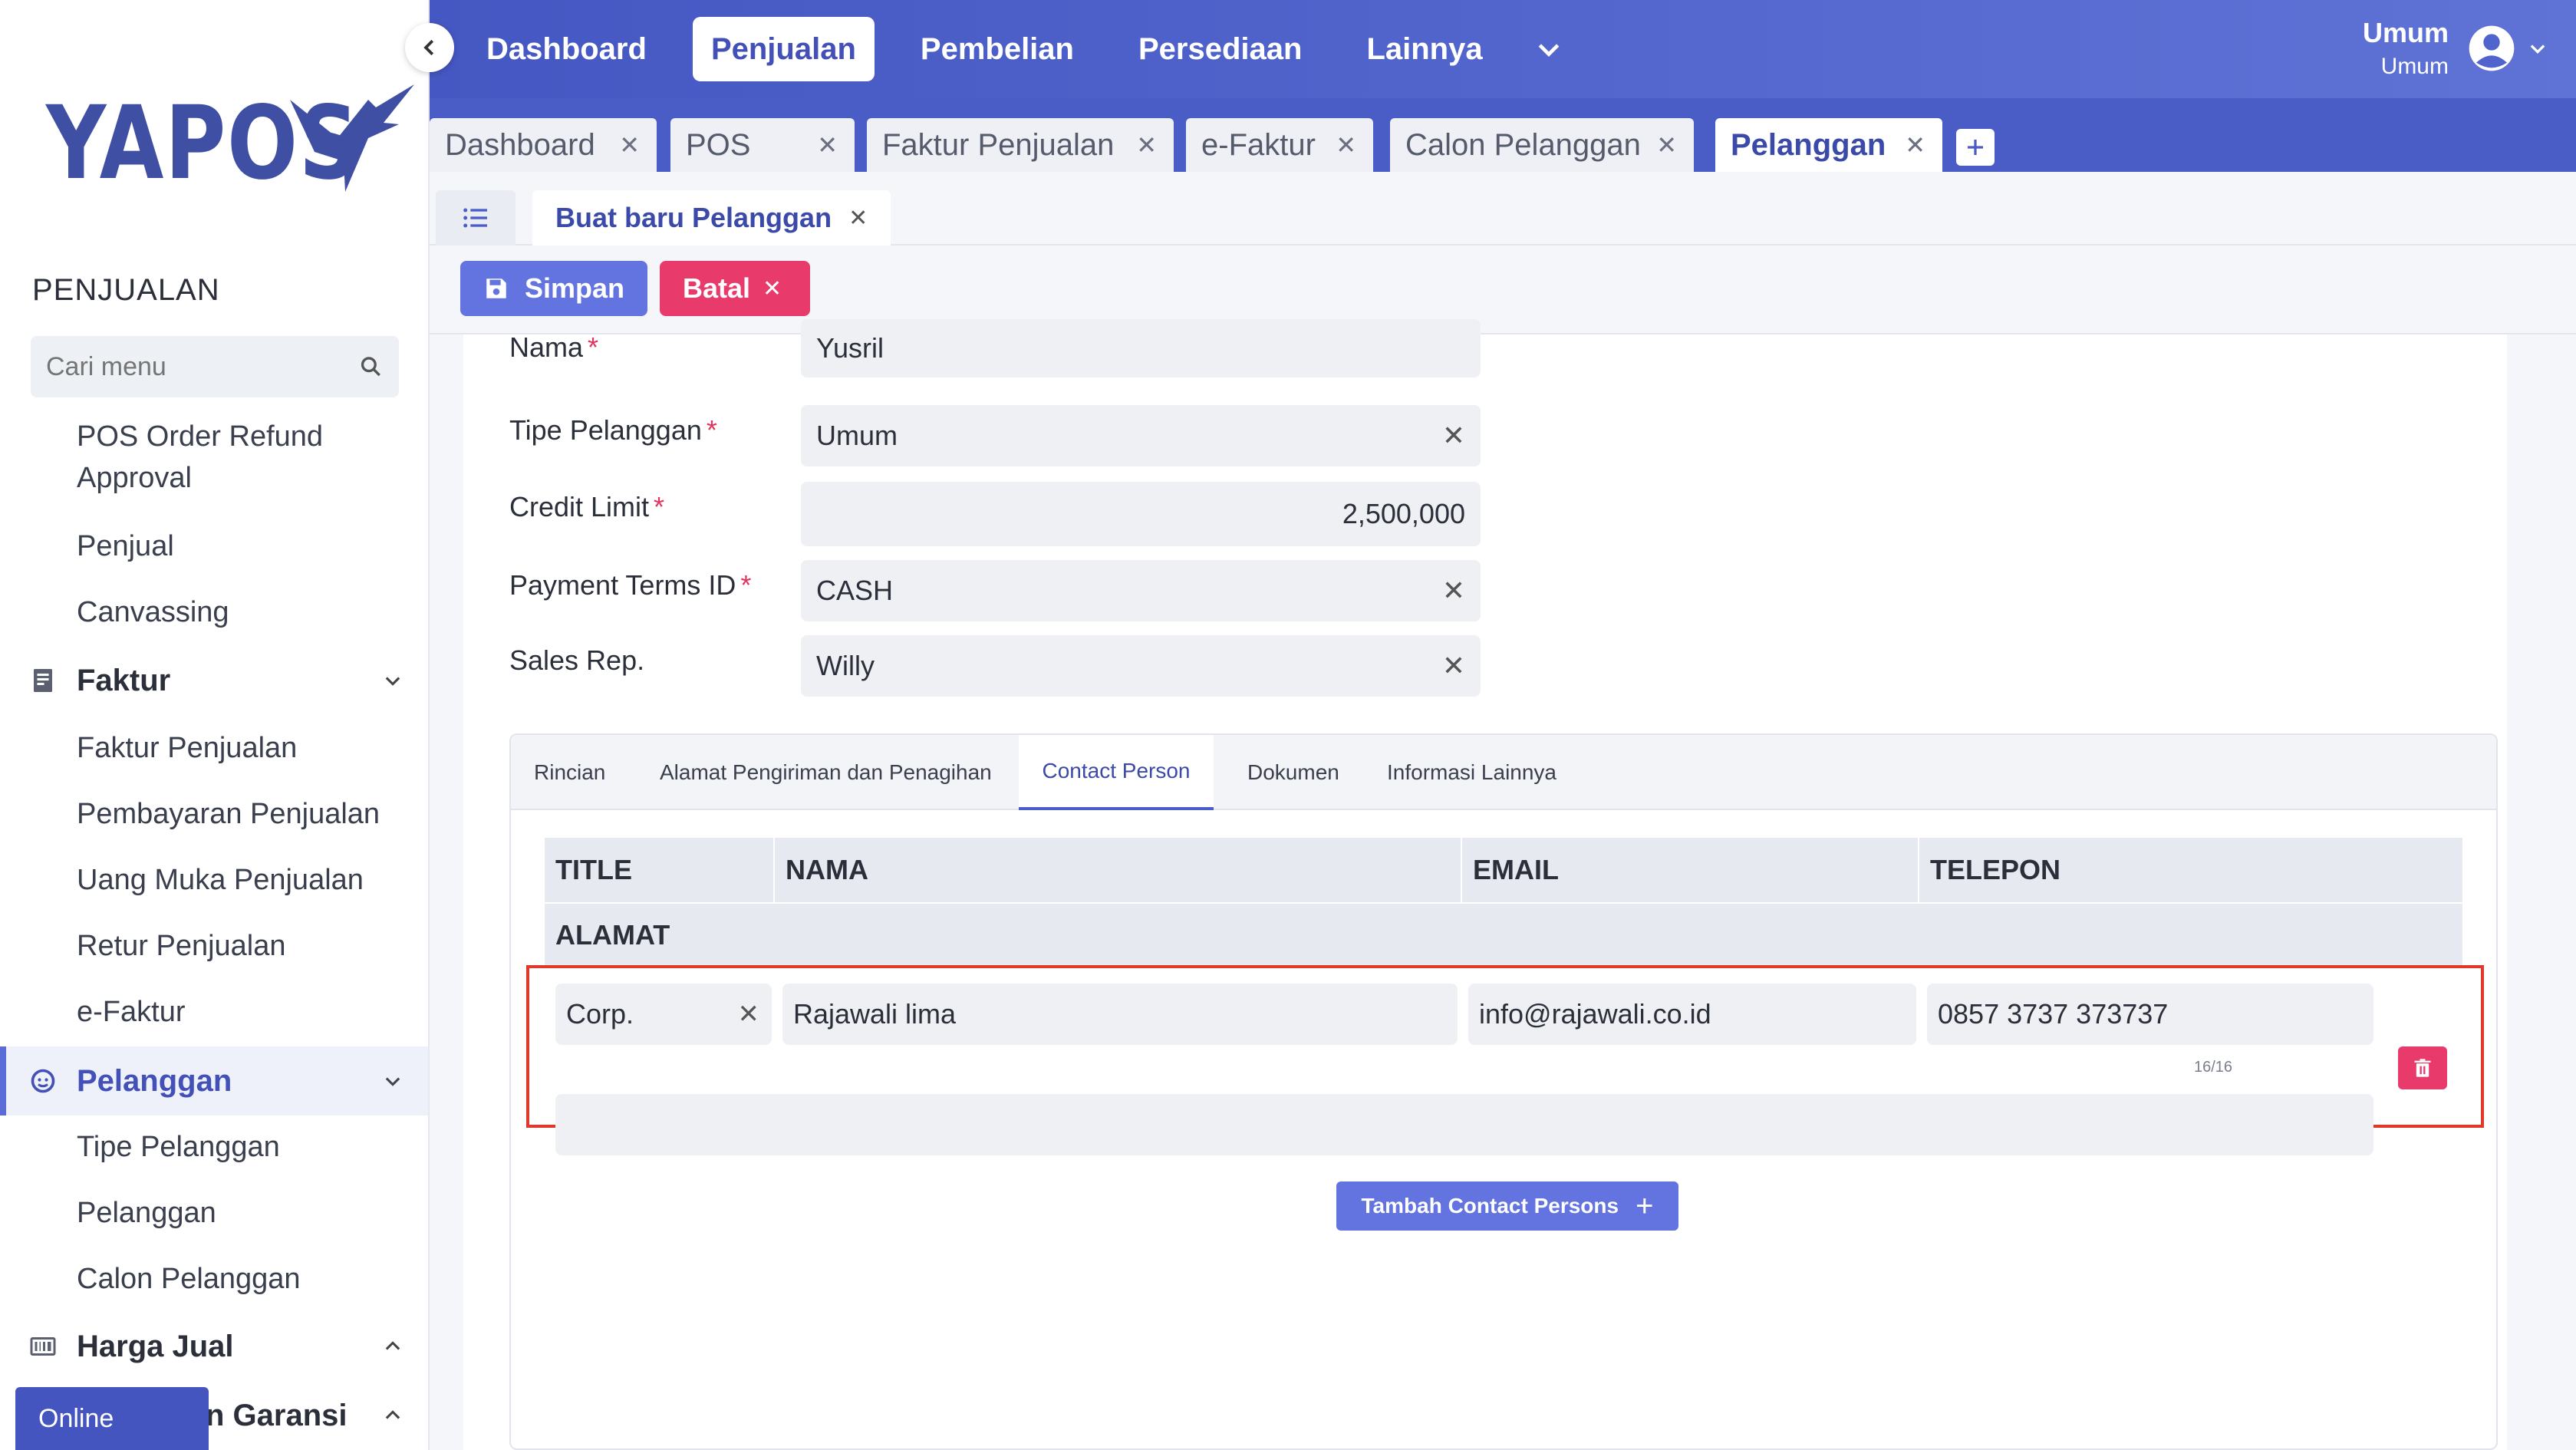 This screenshot has height=1450, width=2576. I want to click on contact-table-header: TITLE NAMA EMAIL TELEPON, so click(1503, 870).